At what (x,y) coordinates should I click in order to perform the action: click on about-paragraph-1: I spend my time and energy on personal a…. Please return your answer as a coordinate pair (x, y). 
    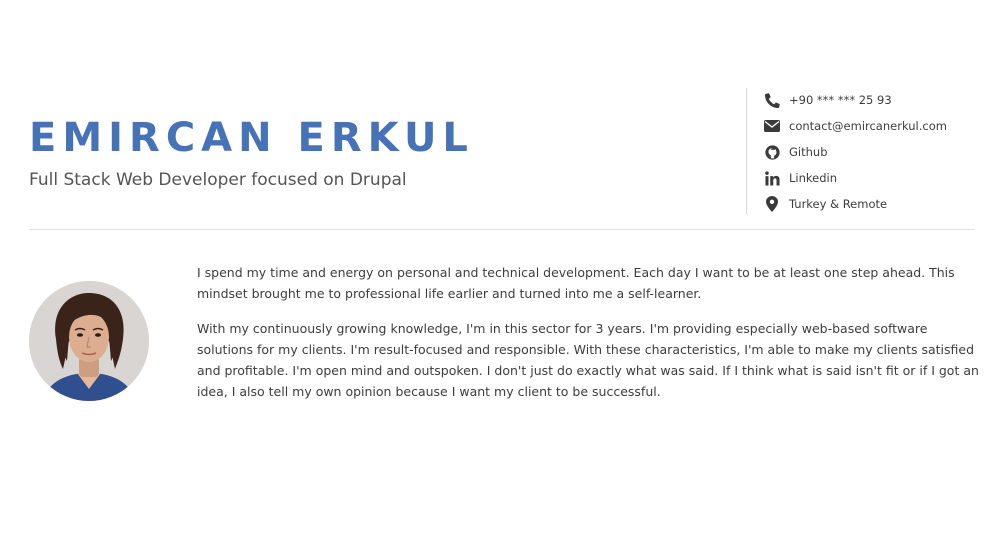
    Looking at the image, I should click on (576, 283).